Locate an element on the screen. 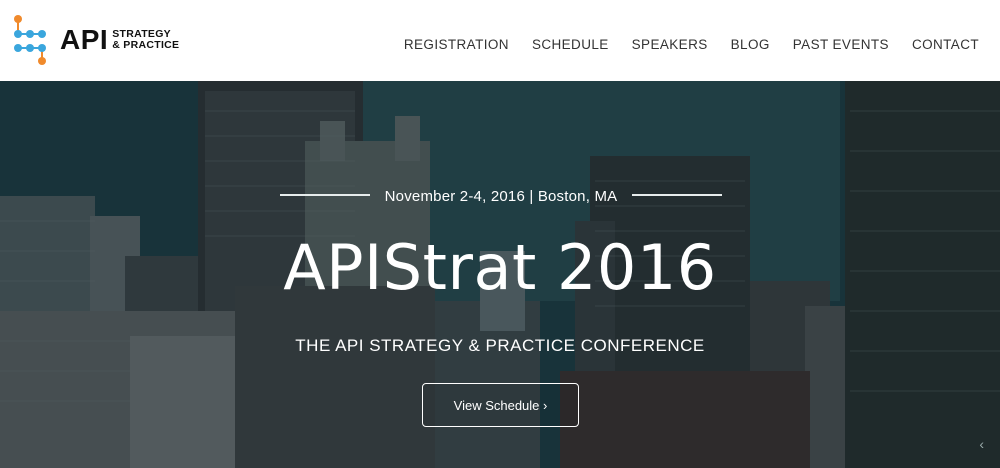 This screenshot has height=468, width=1000. logo-subtitle: STRATEGY & PRACTICE is located at coordinates (145, 40).